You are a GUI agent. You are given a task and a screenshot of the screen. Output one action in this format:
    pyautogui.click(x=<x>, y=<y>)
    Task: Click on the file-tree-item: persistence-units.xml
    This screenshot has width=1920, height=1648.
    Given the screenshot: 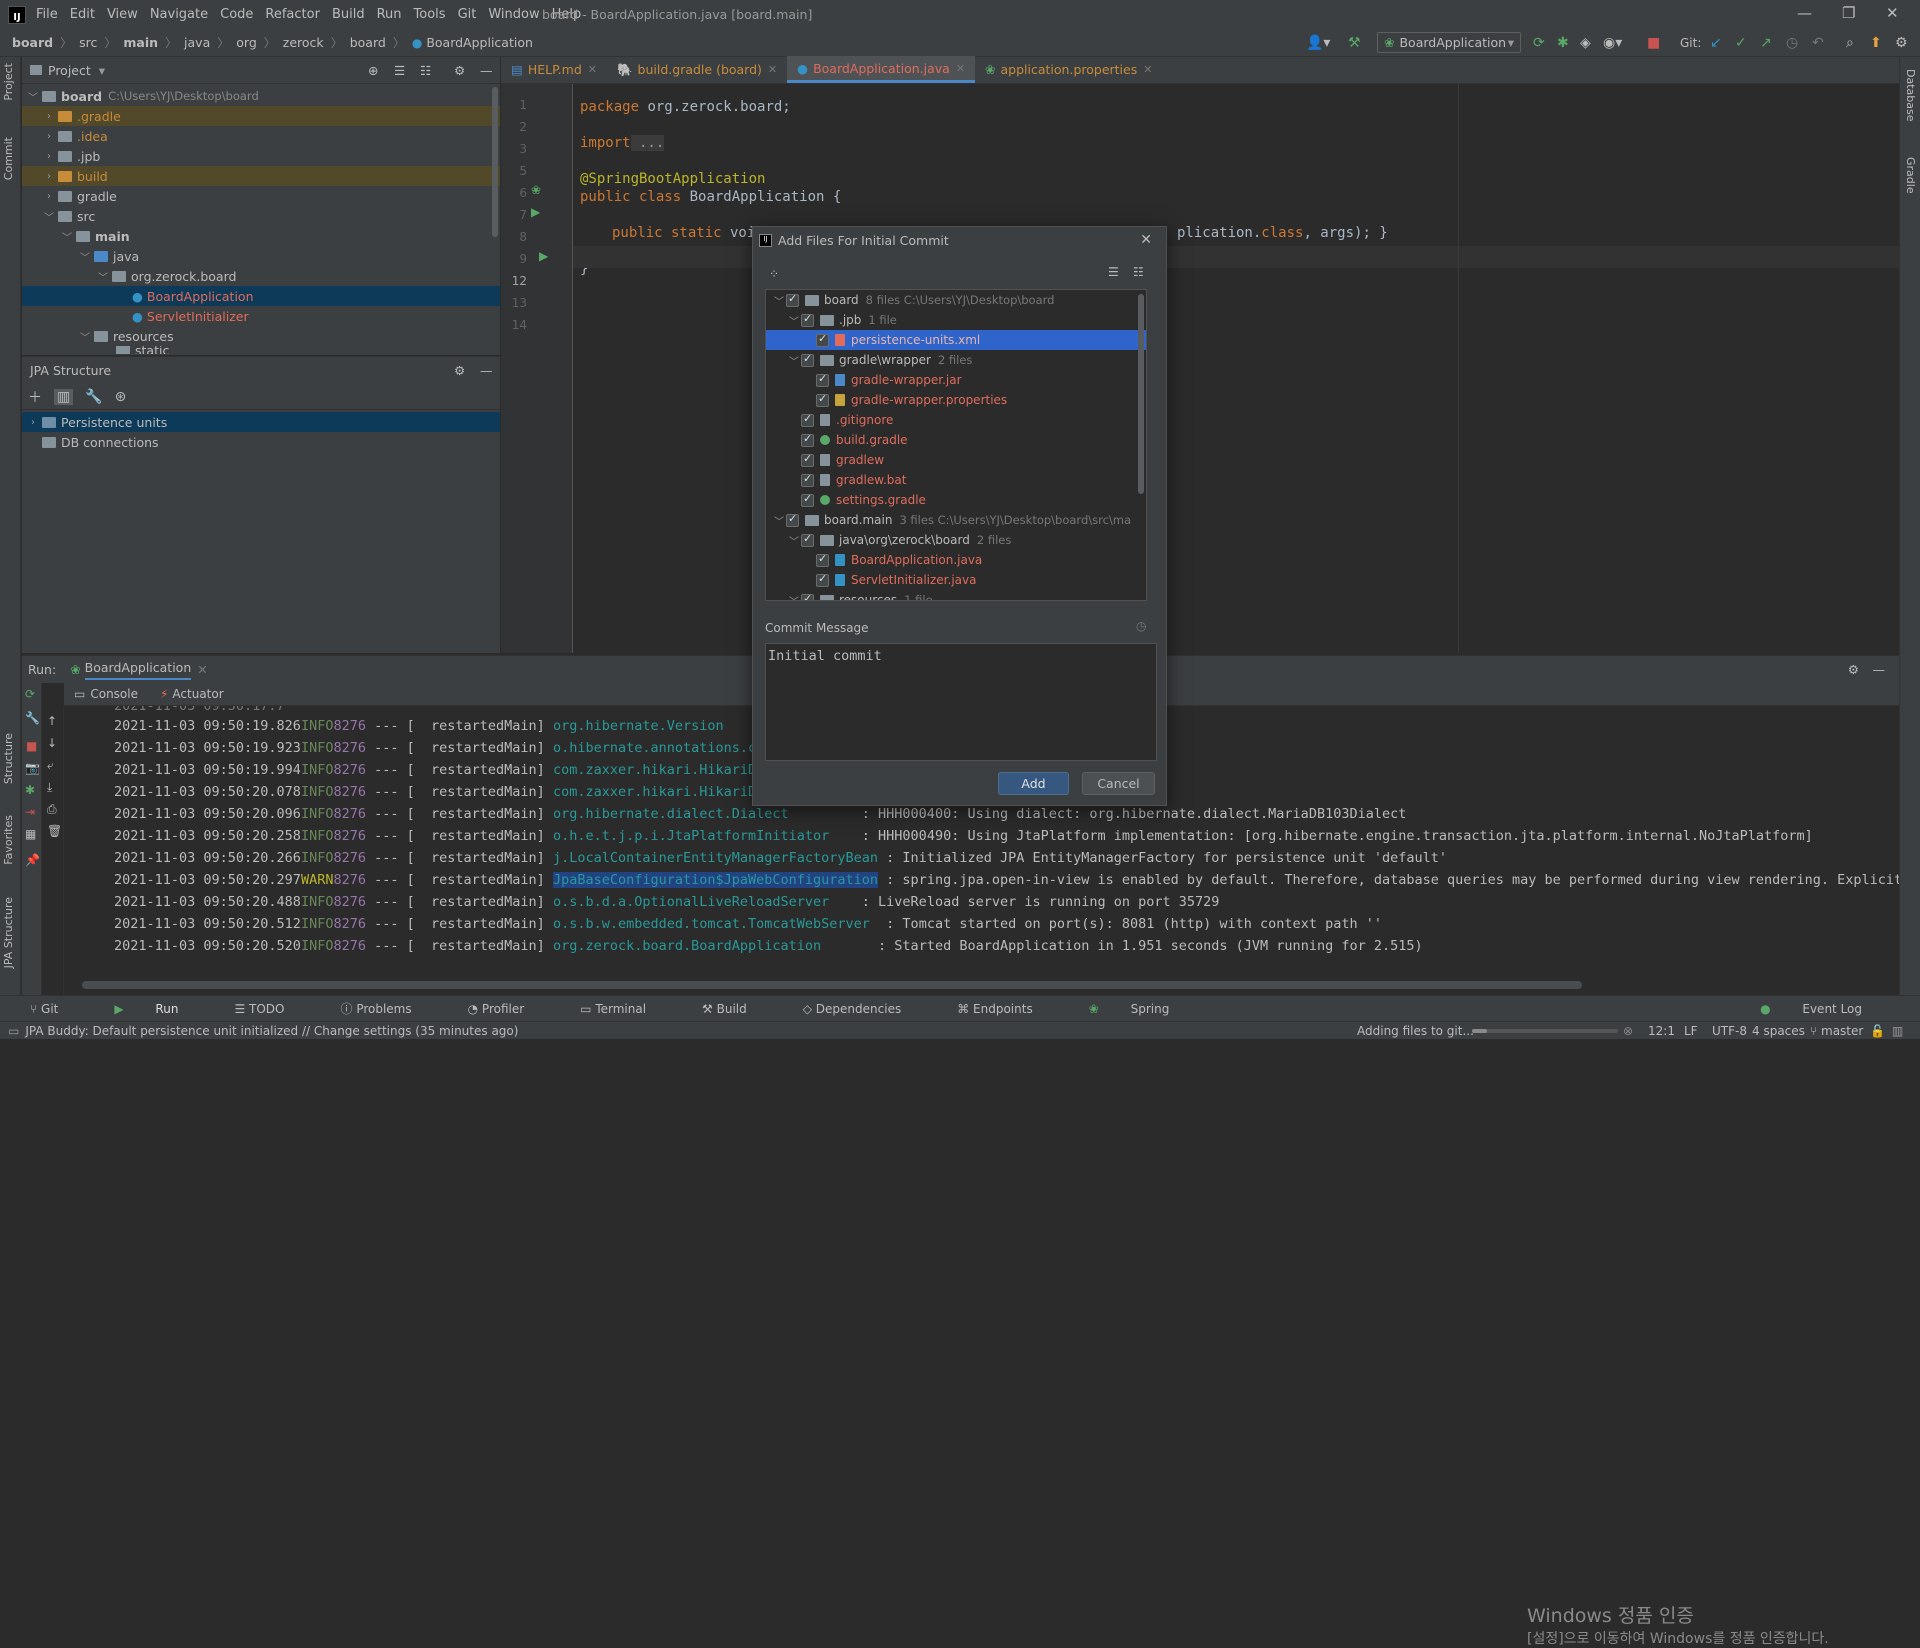 What is the action you would take?
    pyautogui.click(x=956, y=340)
    